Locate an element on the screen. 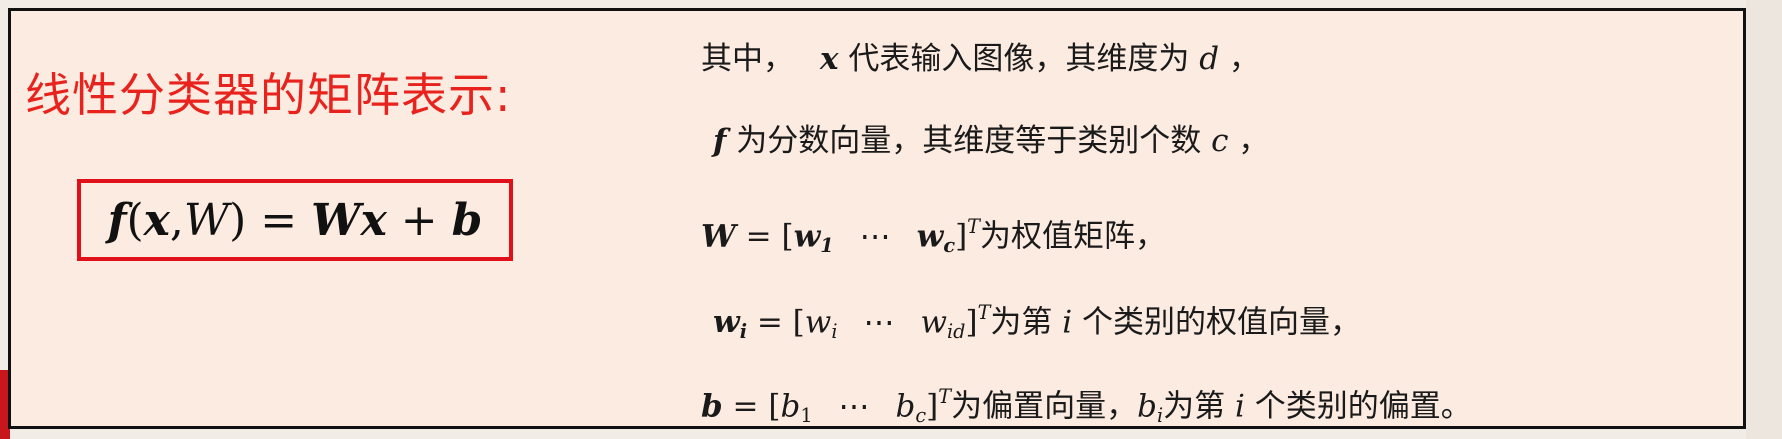 The image size is (1782, 439). line1-x: x is located at coordinates (829, 59).